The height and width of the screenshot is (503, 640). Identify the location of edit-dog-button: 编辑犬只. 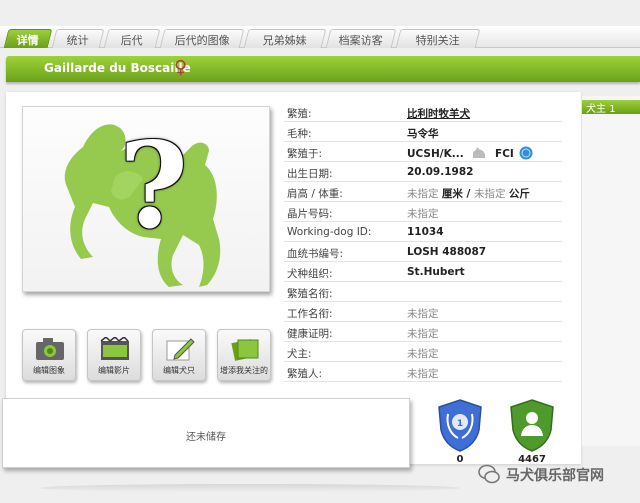
(179, 355).